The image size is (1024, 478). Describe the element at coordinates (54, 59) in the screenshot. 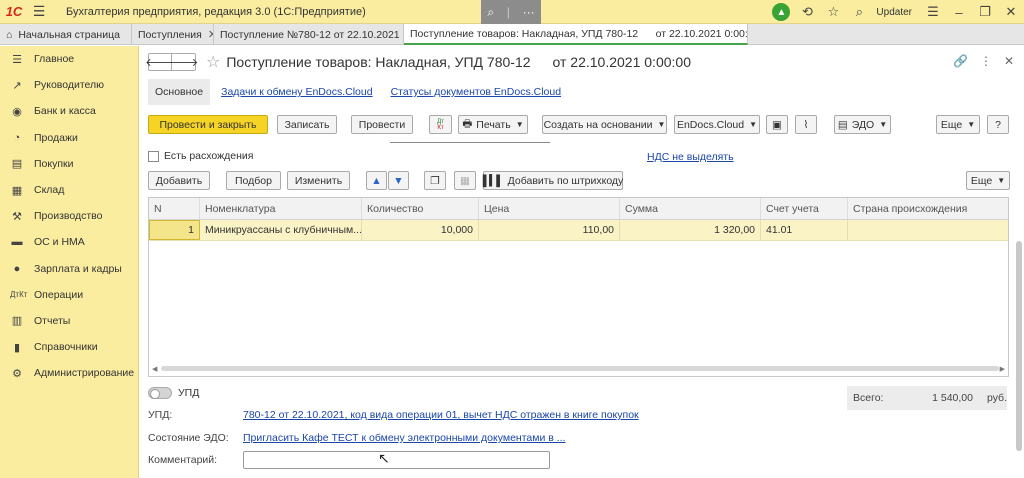

I see `sidebar-item-label: Главное` at that location.